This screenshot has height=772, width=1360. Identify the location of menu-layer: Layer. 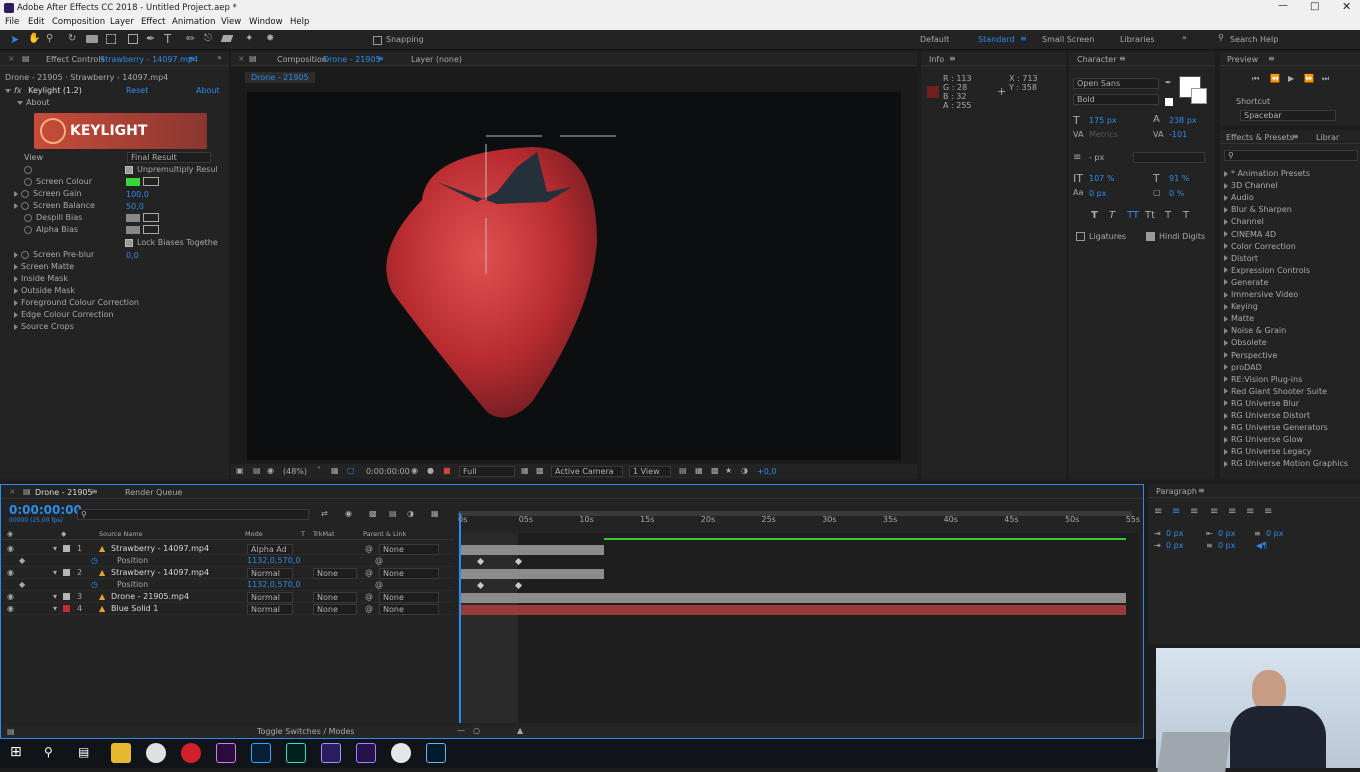
(122, 22).